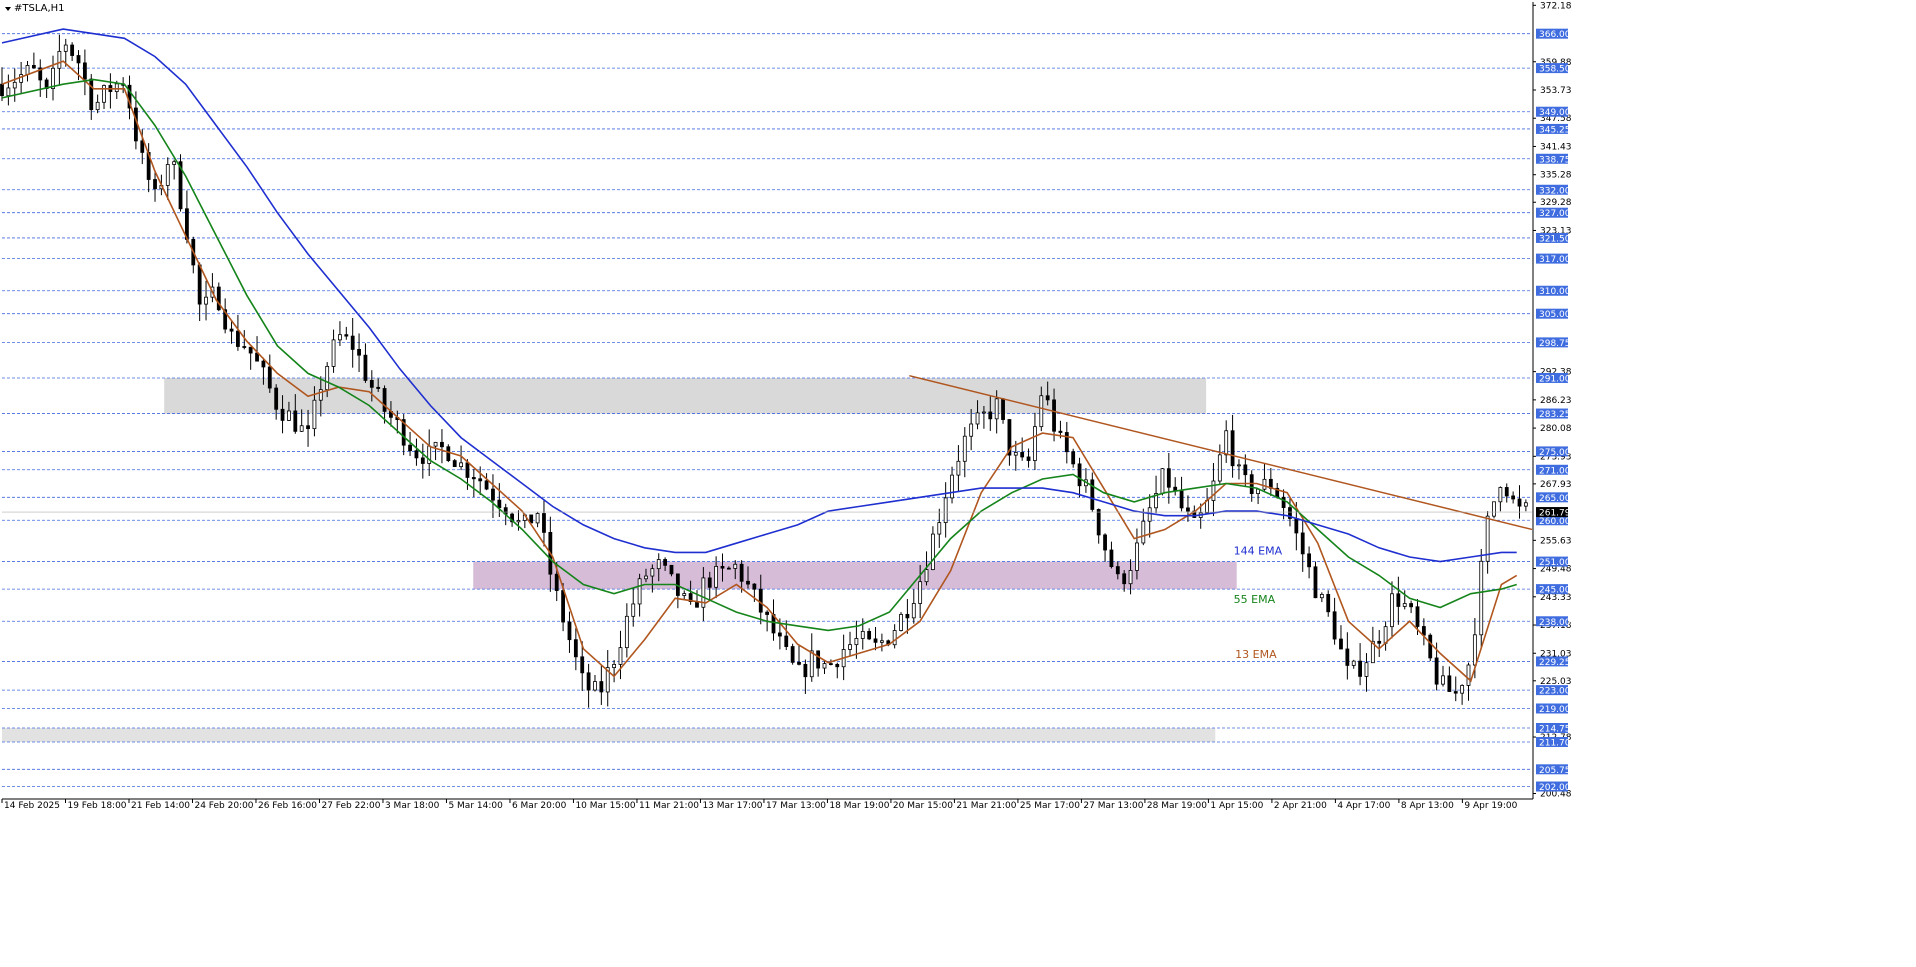 This screenshot has height=967, width=1916. I want to click on x-tick-label: 20 Mar 15:00, so click(923, 806).